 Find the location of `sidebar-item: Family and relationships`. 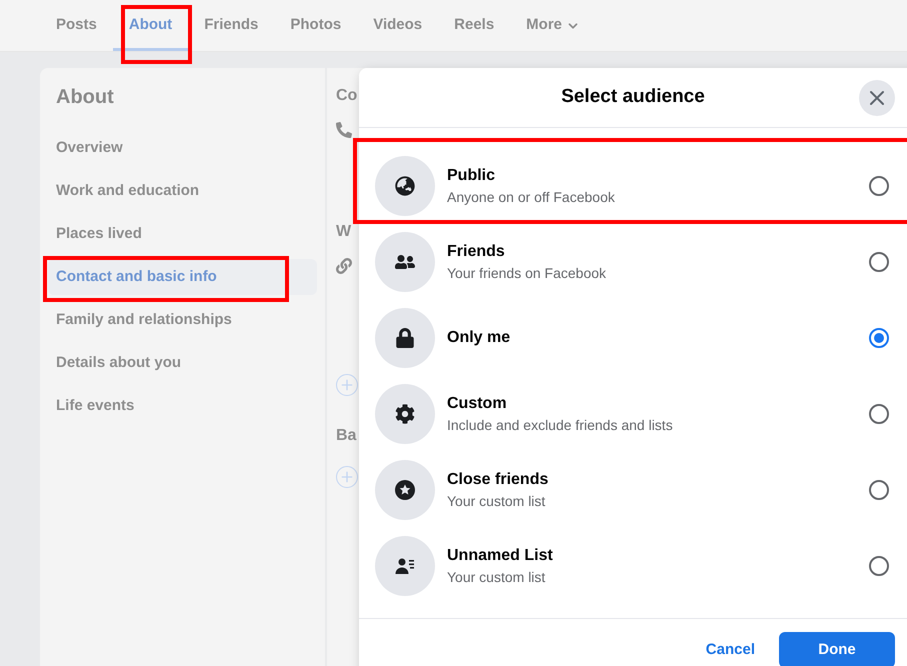

sidebar-item: Family and relationships is located at coordinates (182, 320).